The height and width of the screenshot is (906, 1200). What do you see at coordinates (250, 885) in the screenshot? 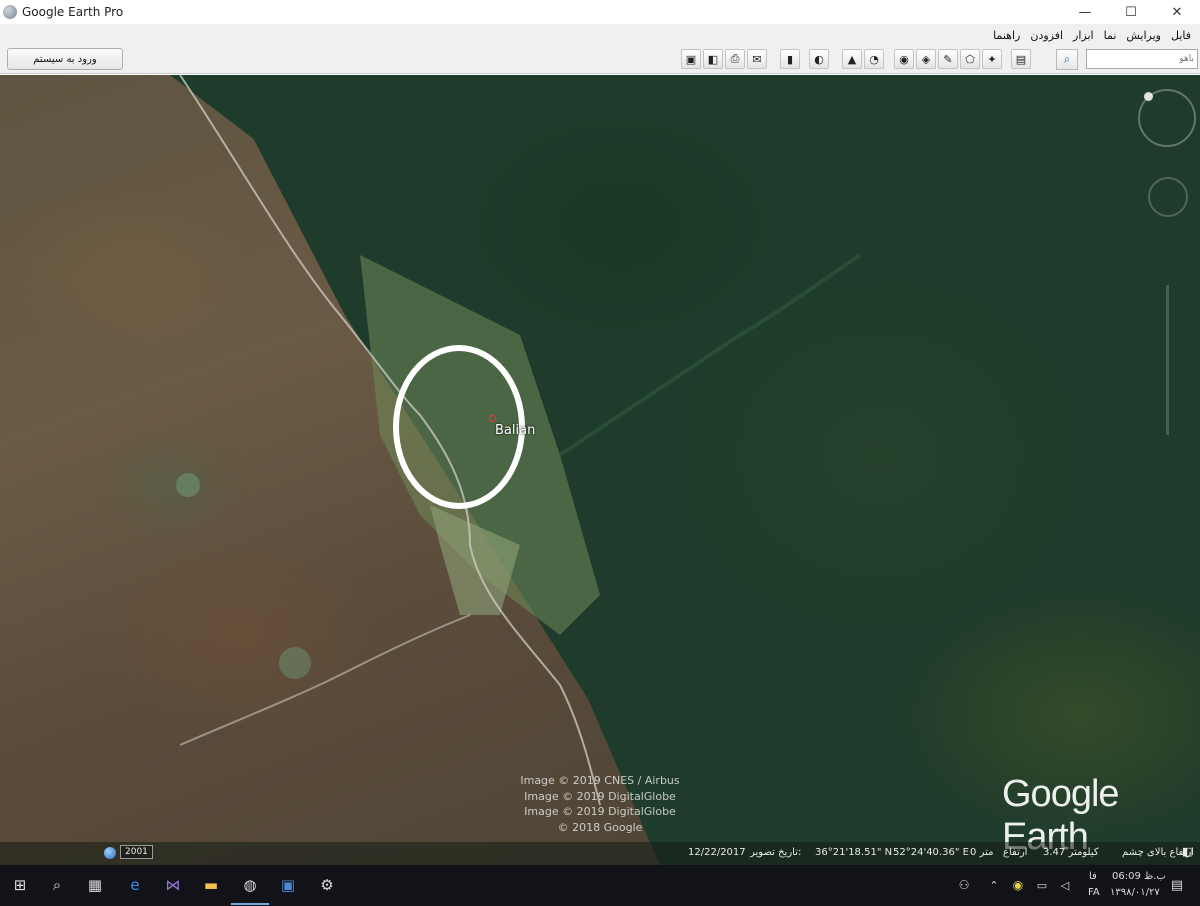
I see `google-earth-taskbar-icon: ◍` at bounding box center [250, 885].